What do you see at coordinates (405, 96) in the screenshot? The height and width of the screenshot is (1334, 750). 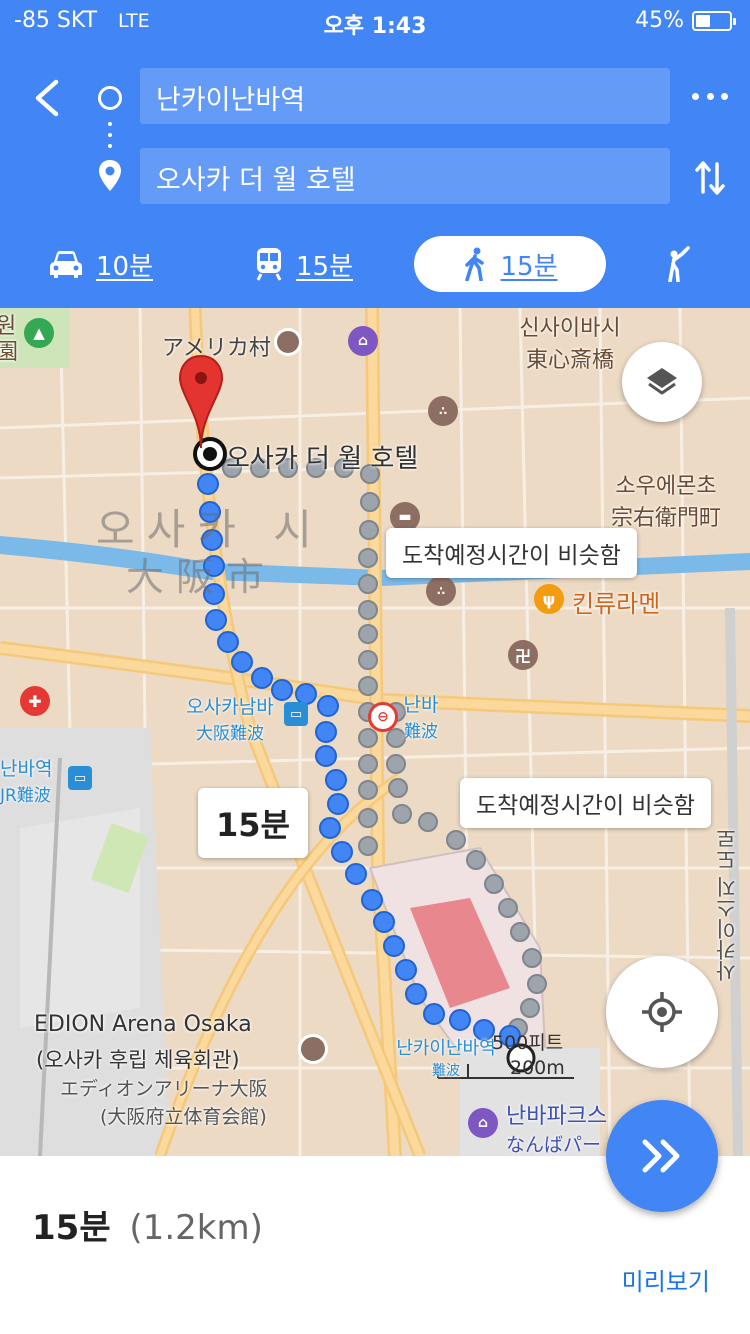 I see `origin-input: 난카이난바역` at bounding box center [405, 96].